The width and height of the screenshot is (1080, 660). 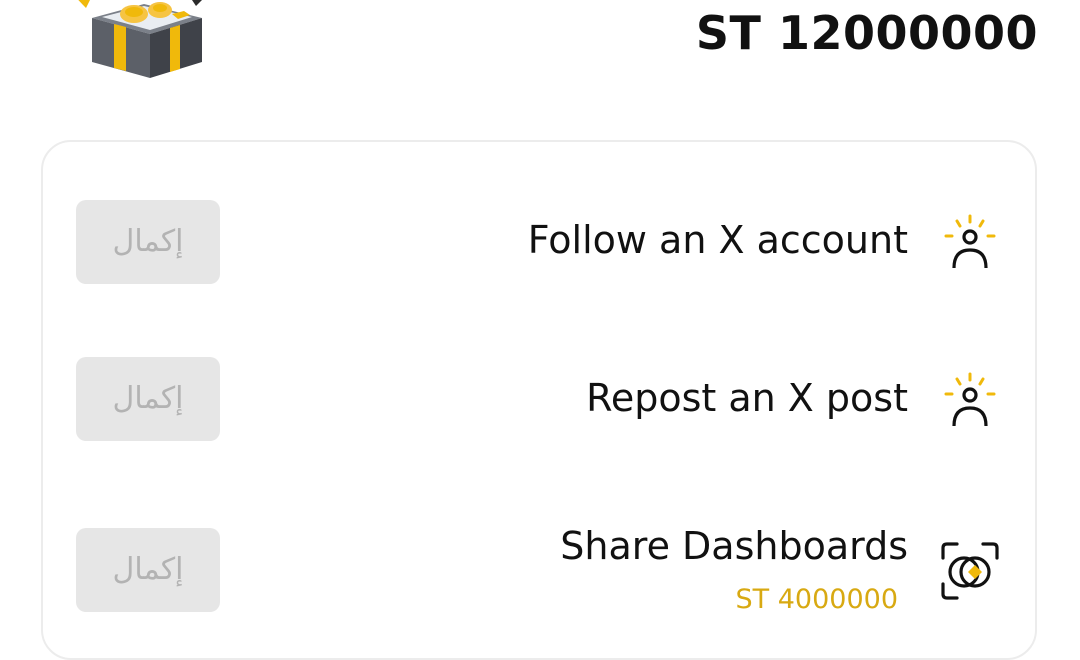 I want to click on task-reward: ST 4000000, so click(x=816, y=599).